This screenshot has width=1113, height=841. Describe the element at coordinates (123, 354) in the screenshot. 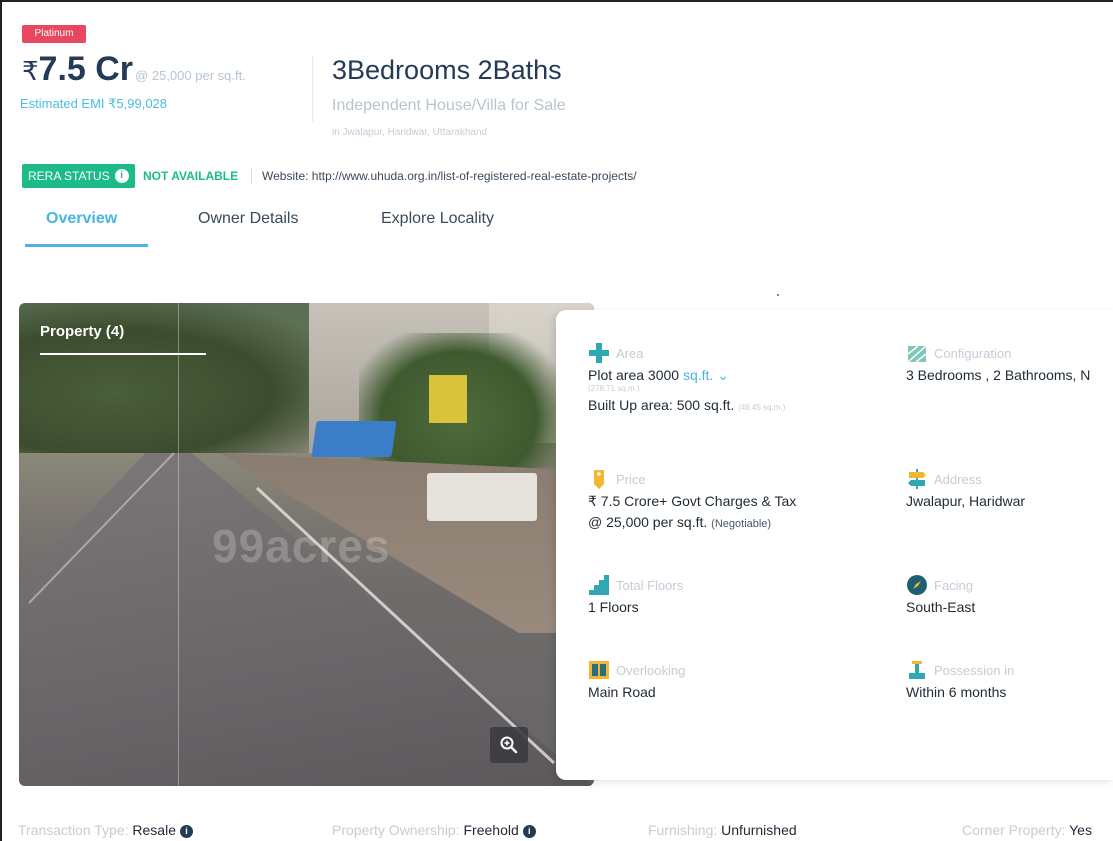

I see `photo-label-underline` at that location.